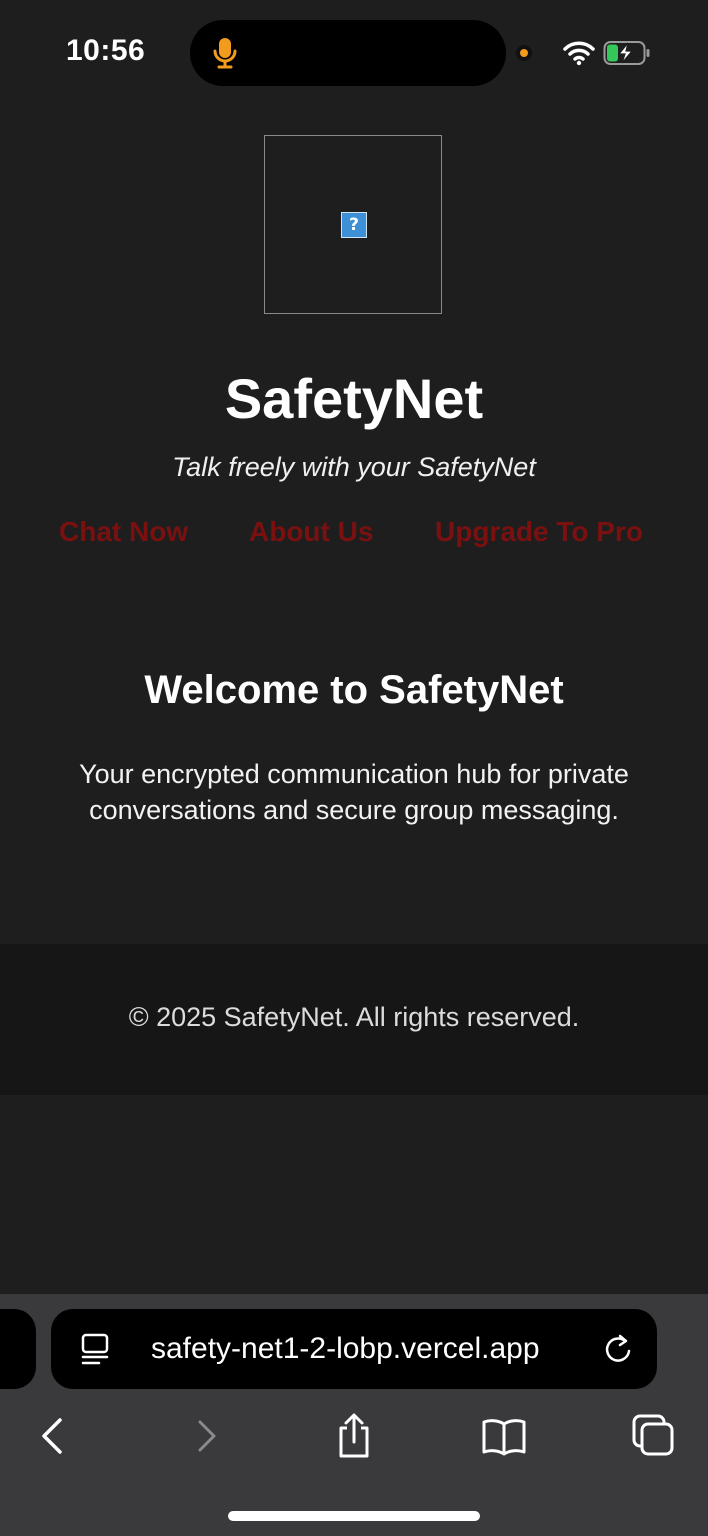 The image size is (708, 1536). Describe the element at coordinates (354, 1017) in the screenshot. I see `footer-copyright: © 2025 SafetyNet. All rights reserved.` at that location.